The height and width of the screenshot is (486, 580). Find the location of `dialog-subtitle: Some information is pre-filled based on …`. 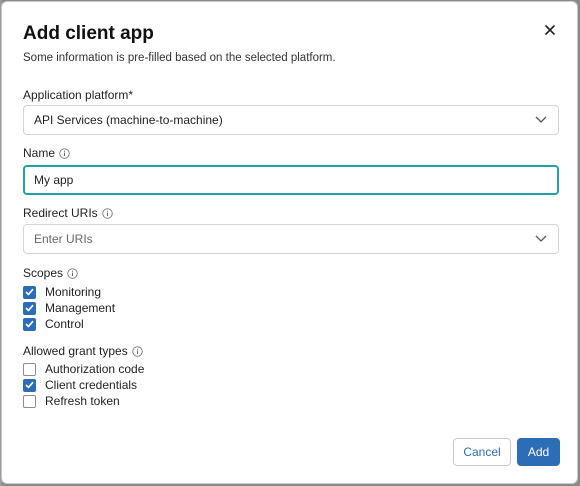

dialog-subtitle: Some information is pre-filled based on … is located at coordinates (179, 58).